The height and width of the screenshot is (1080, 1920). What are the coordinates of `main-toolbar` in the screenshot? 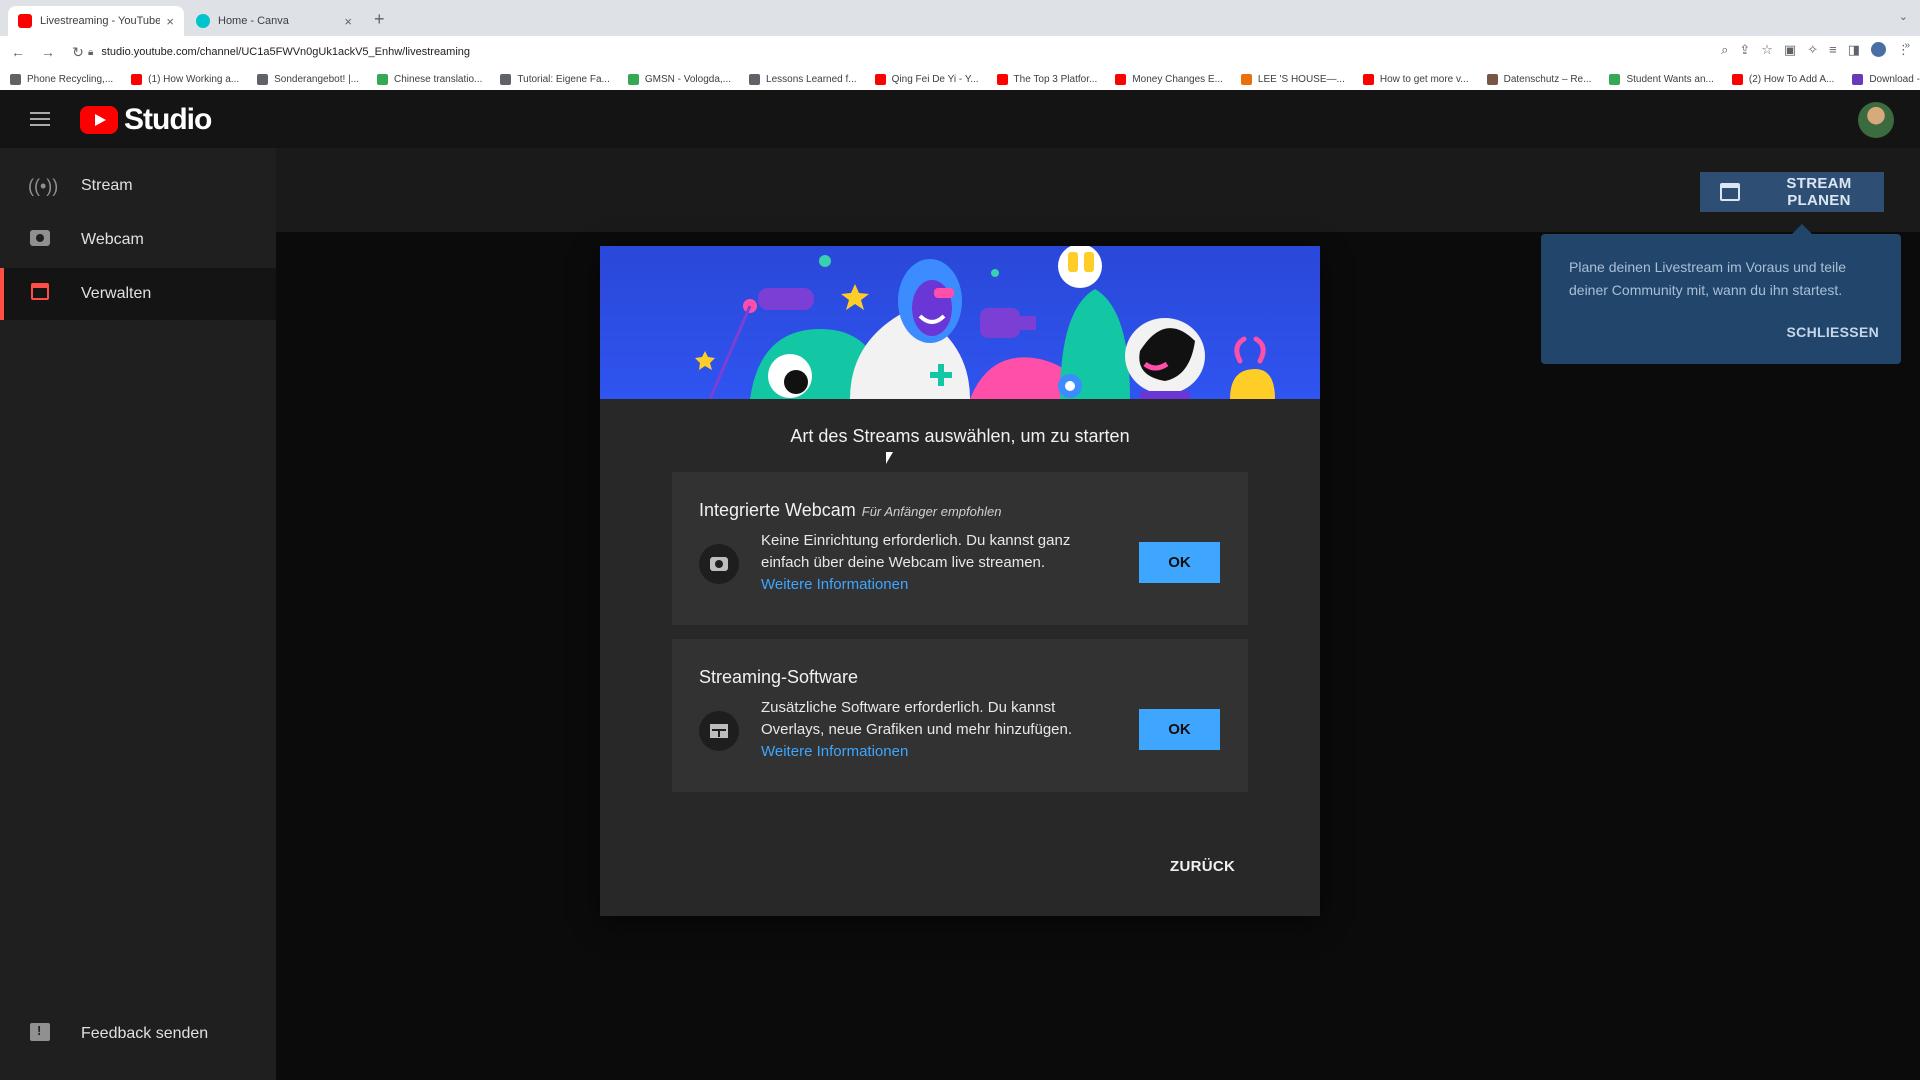 It's located at (1098, 190).